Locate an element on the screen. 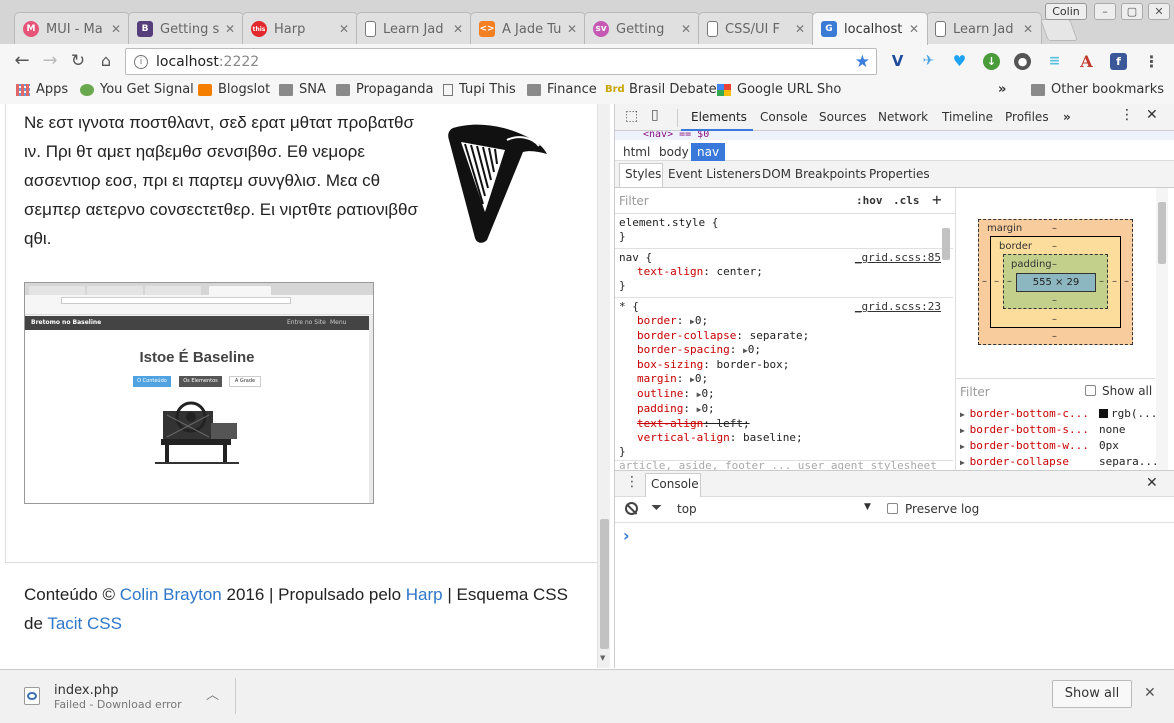 The image size is (1174, 723). css-declaration: border: ▶0; is located at coordinates (780, 321).